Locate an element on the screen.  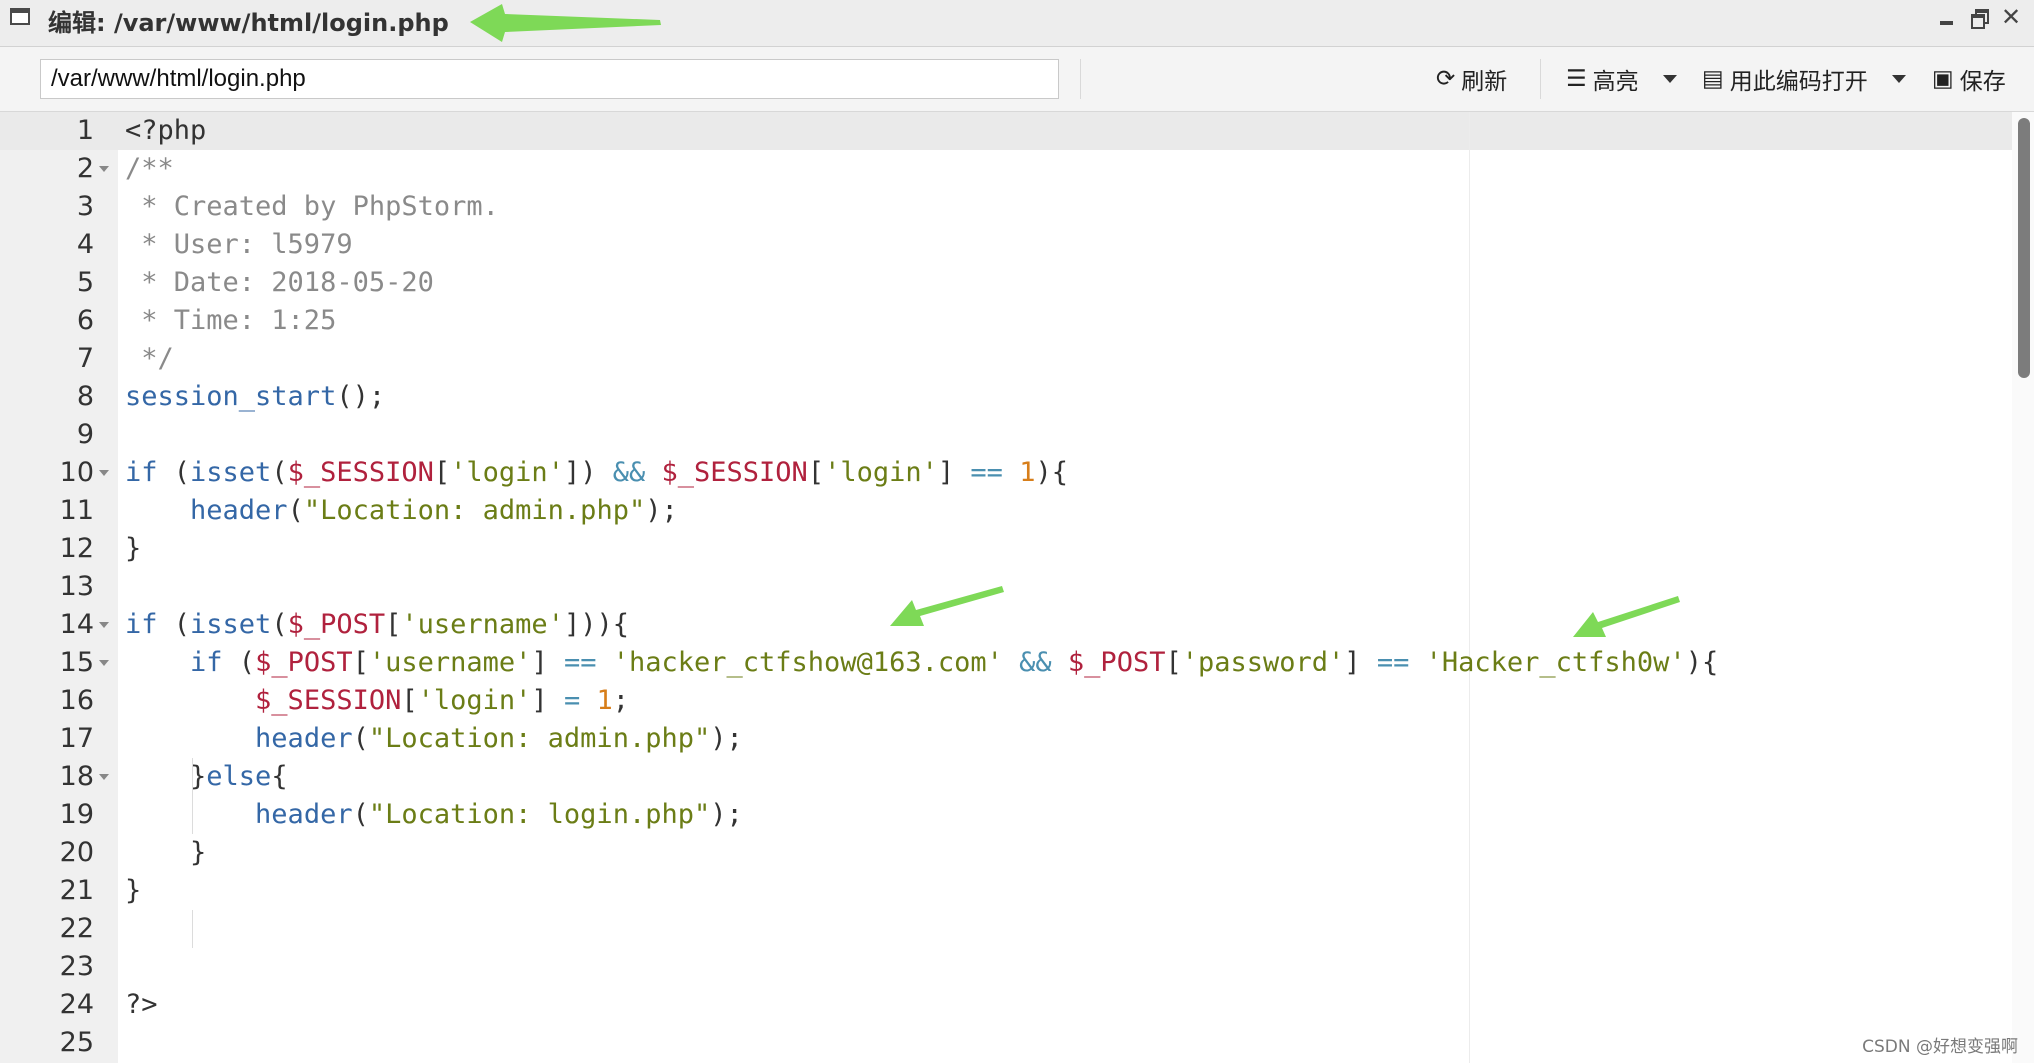
code-line: 24 ?> is located at coordinates (995, 1005).